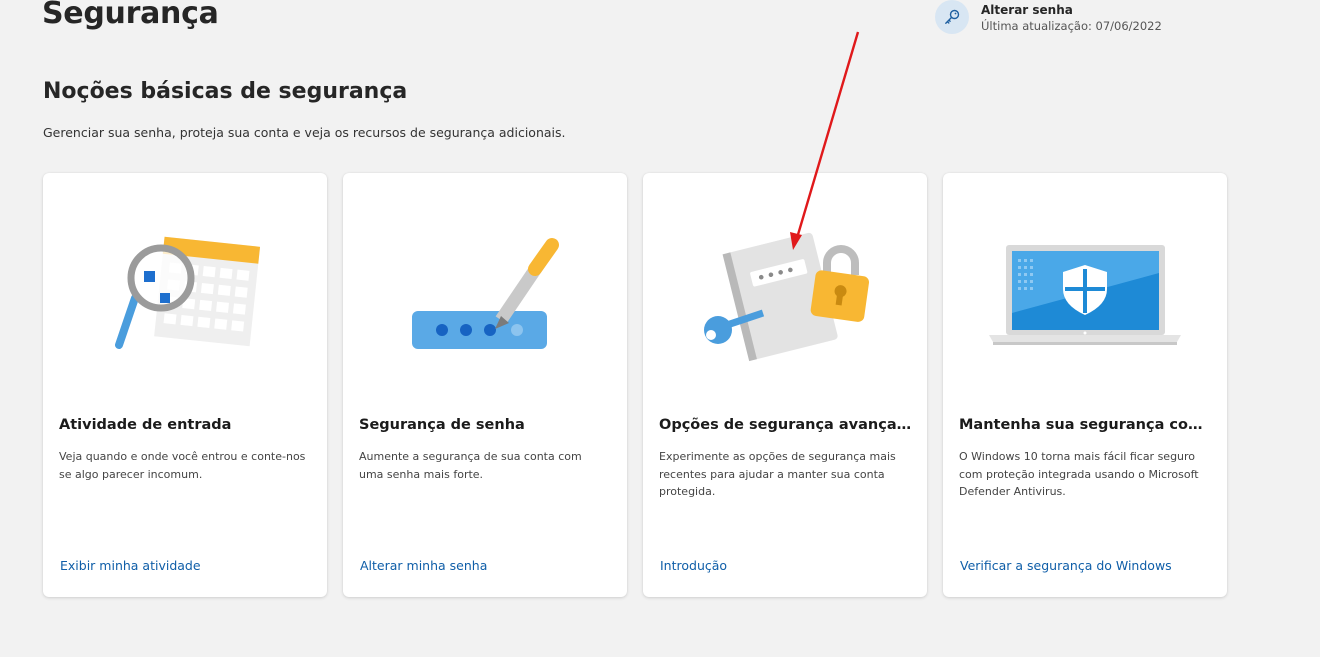  What do you see at coordinates (130, 565) in the screenshot?
I see `view-my-activity-link: Exibir minha atividade` at bounding box center [130, 565].